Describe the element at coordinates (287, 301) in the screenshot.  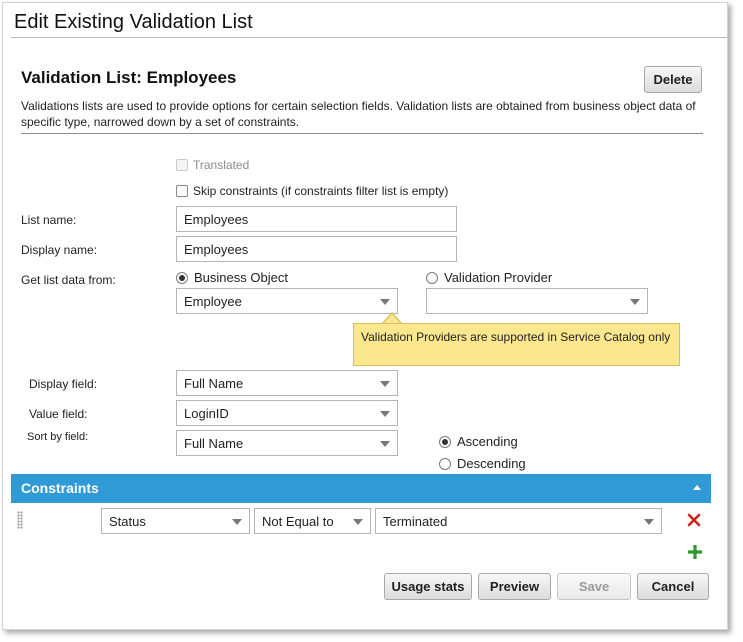
I see `business-object-select: Employee` at that location.